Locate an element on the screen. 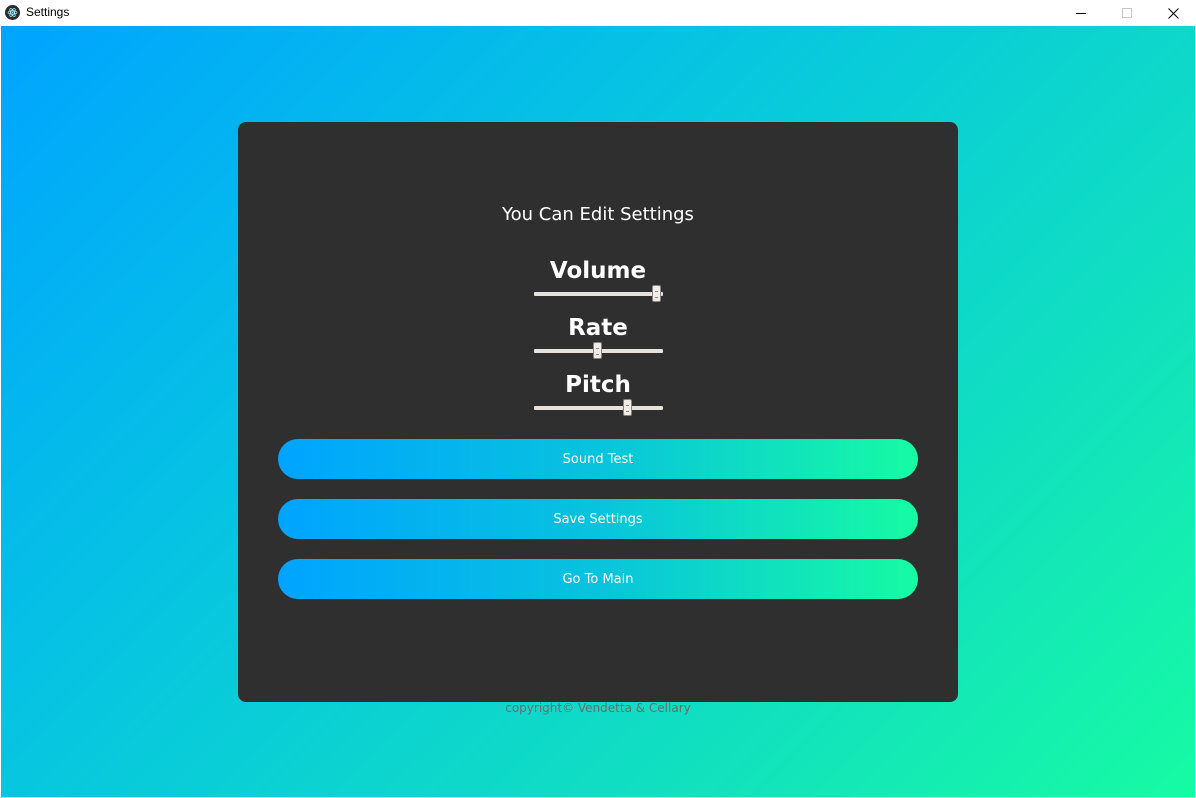 This screenshot has width=1196, height=798. maximize-button is located at coordinates (1127, 13).